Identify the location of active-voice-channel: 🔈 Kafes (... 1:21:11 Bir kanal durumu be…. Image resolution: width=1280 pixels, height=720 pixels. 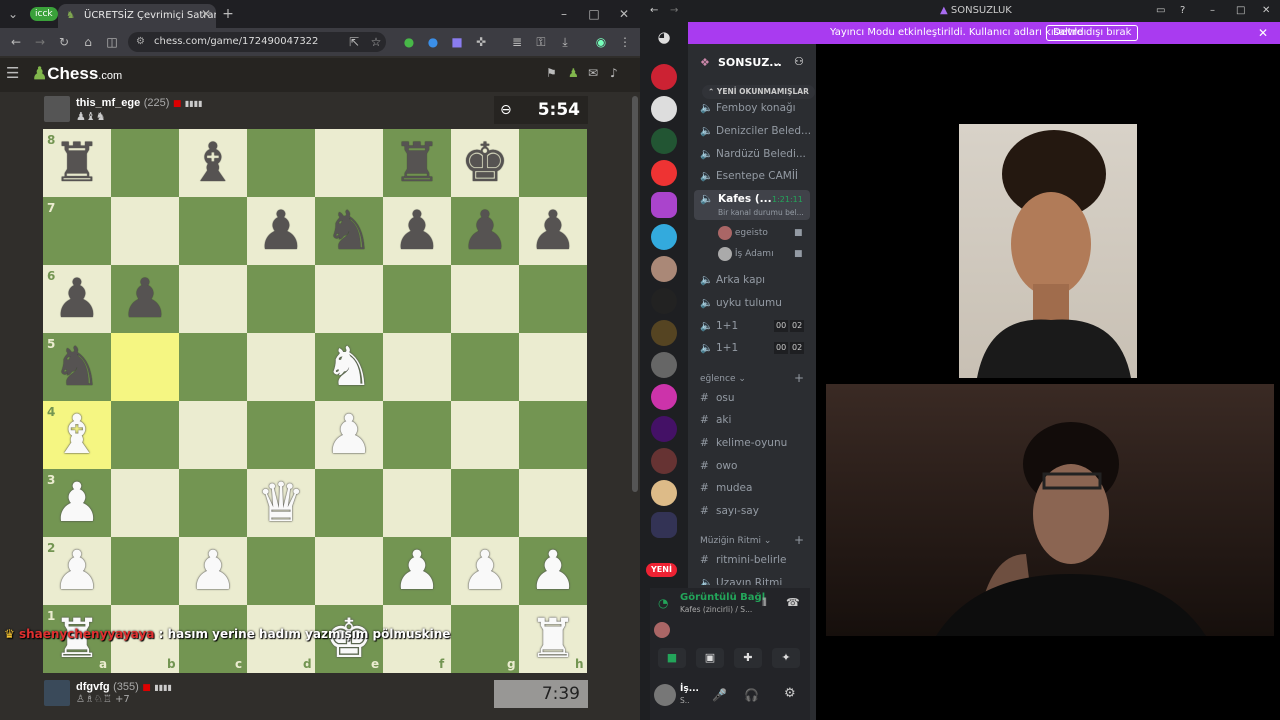
(752, 205).